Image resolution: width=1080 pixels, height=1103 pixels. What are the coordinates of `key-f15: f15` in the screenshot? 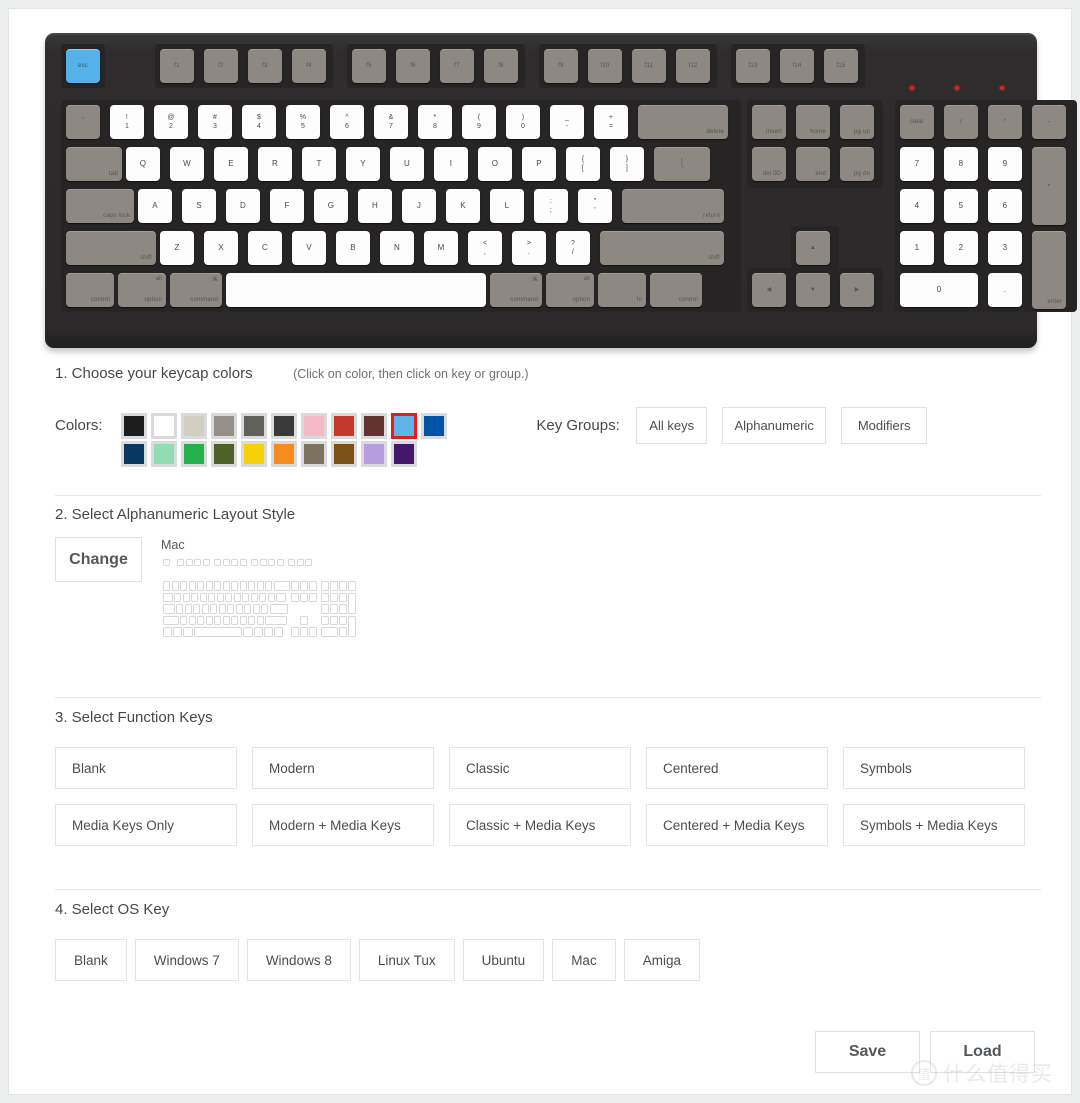 It's located at (841, 66).